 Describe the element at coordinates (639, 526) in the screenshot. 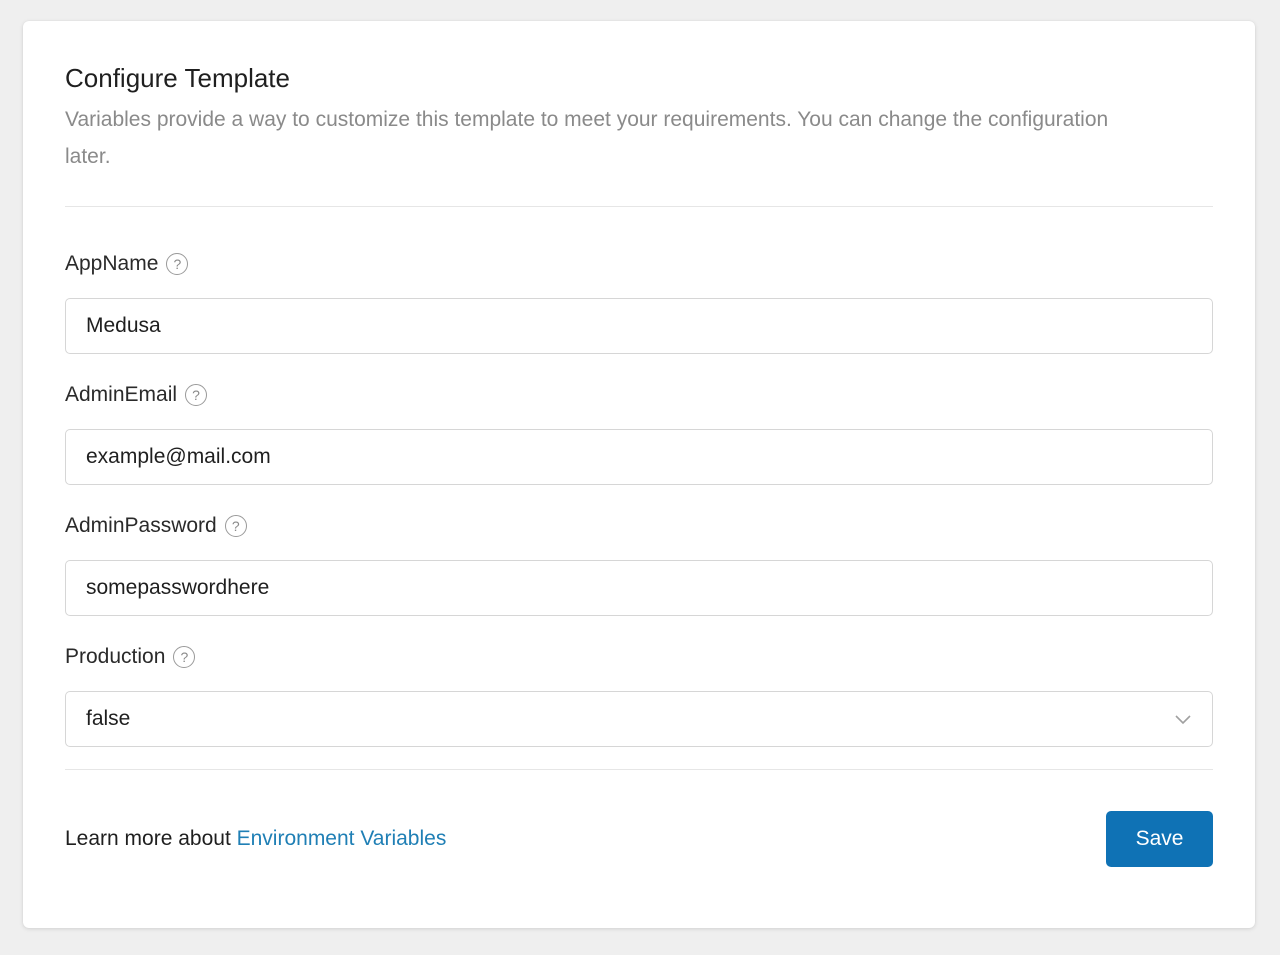

I see `field-label-row: AdminPassword ?` at that location.